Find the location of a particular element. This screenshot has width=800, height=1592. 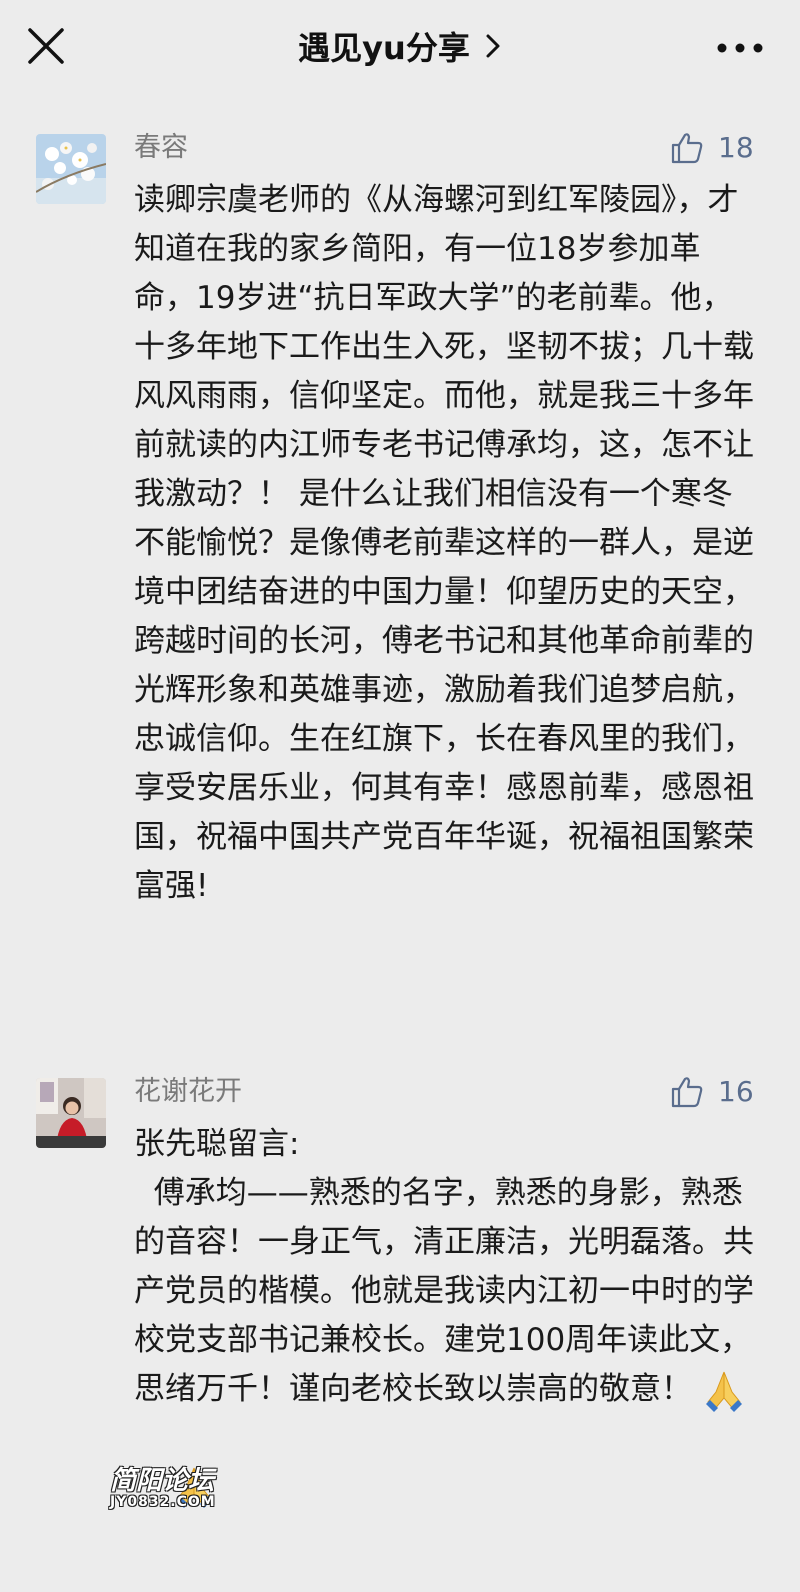

watermark: 简阳论坛 JY0832.COM is located at coordinates (170, 1495).